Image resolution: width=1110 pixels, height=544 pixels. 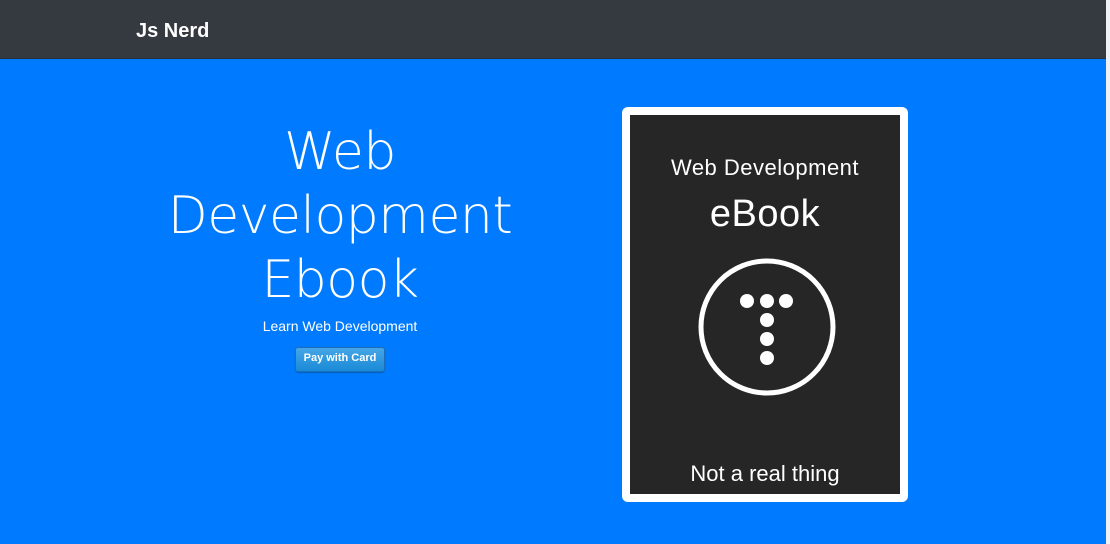 What do you see at coordinates (340, 280) in the screenshot?
I see `title-line-ebook: Ebook` at bounding box center [340, 280].